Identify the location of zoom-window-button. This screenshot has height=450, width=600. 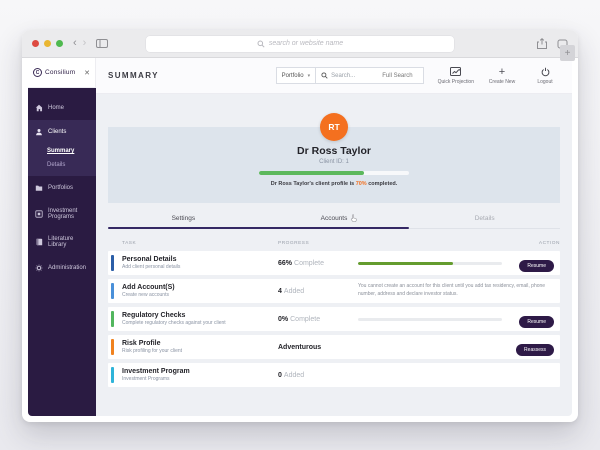
(59, 43).